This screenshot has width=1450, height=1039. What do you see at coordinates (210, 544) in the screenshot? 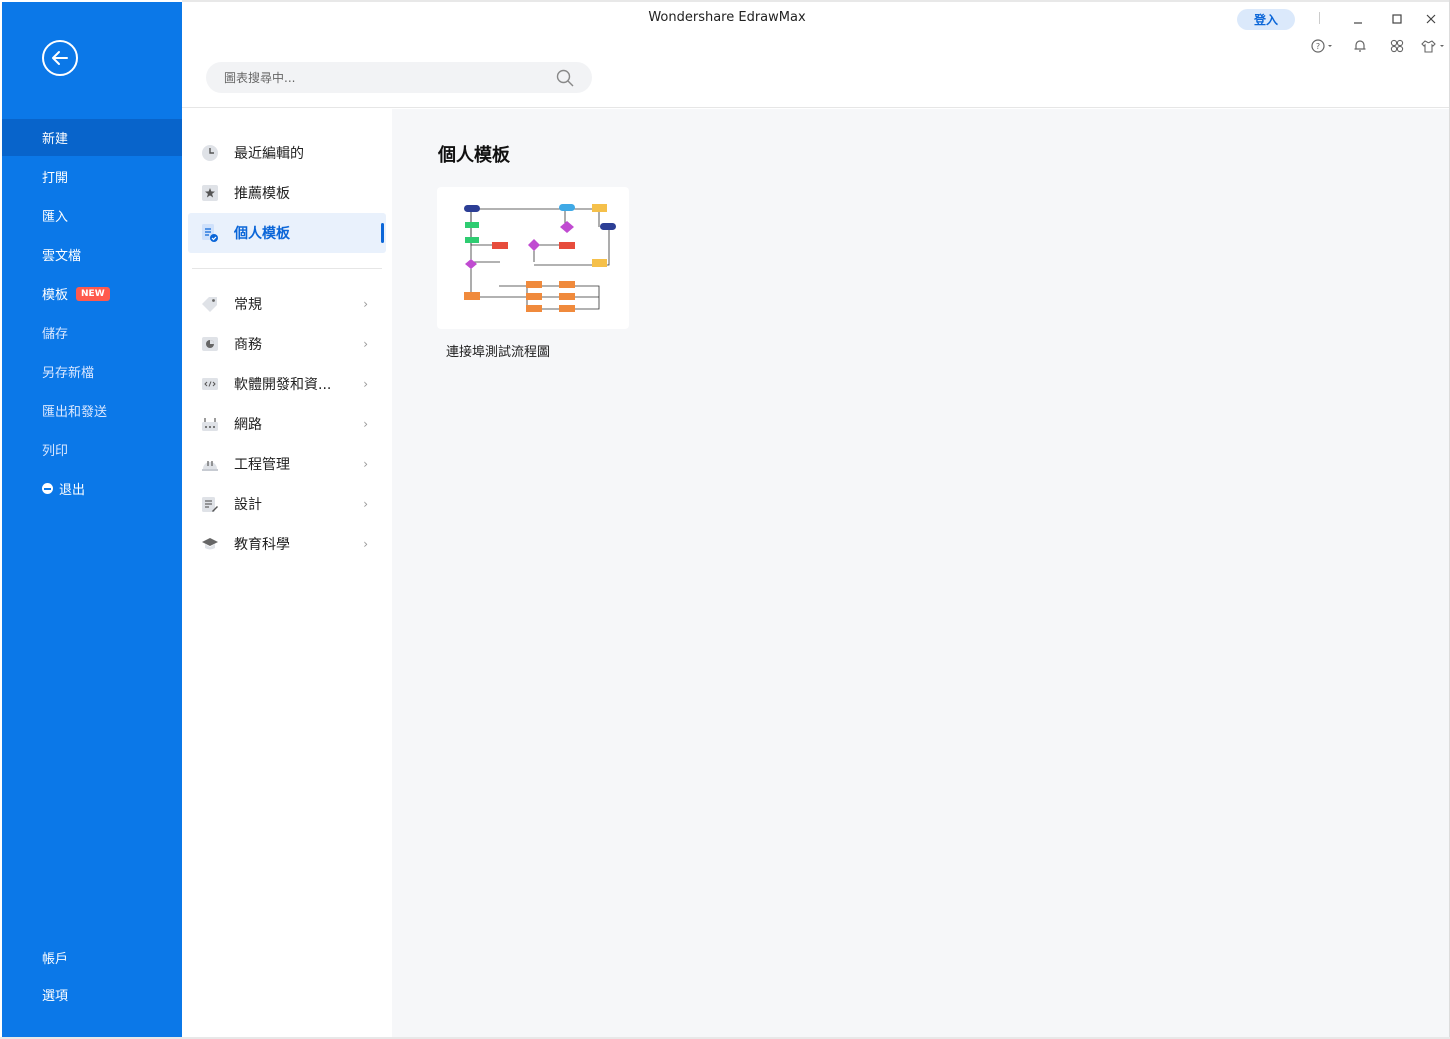
I see `graduation-cap-icon` at bounding box center [210, 544].